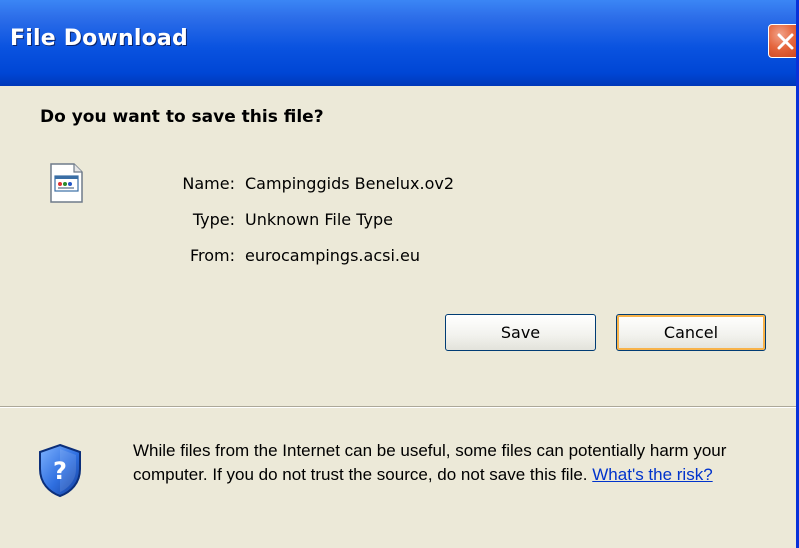 The height and width of the screenshot is (548, 799). I want to click on window-title: File Download, so click(99, 38).